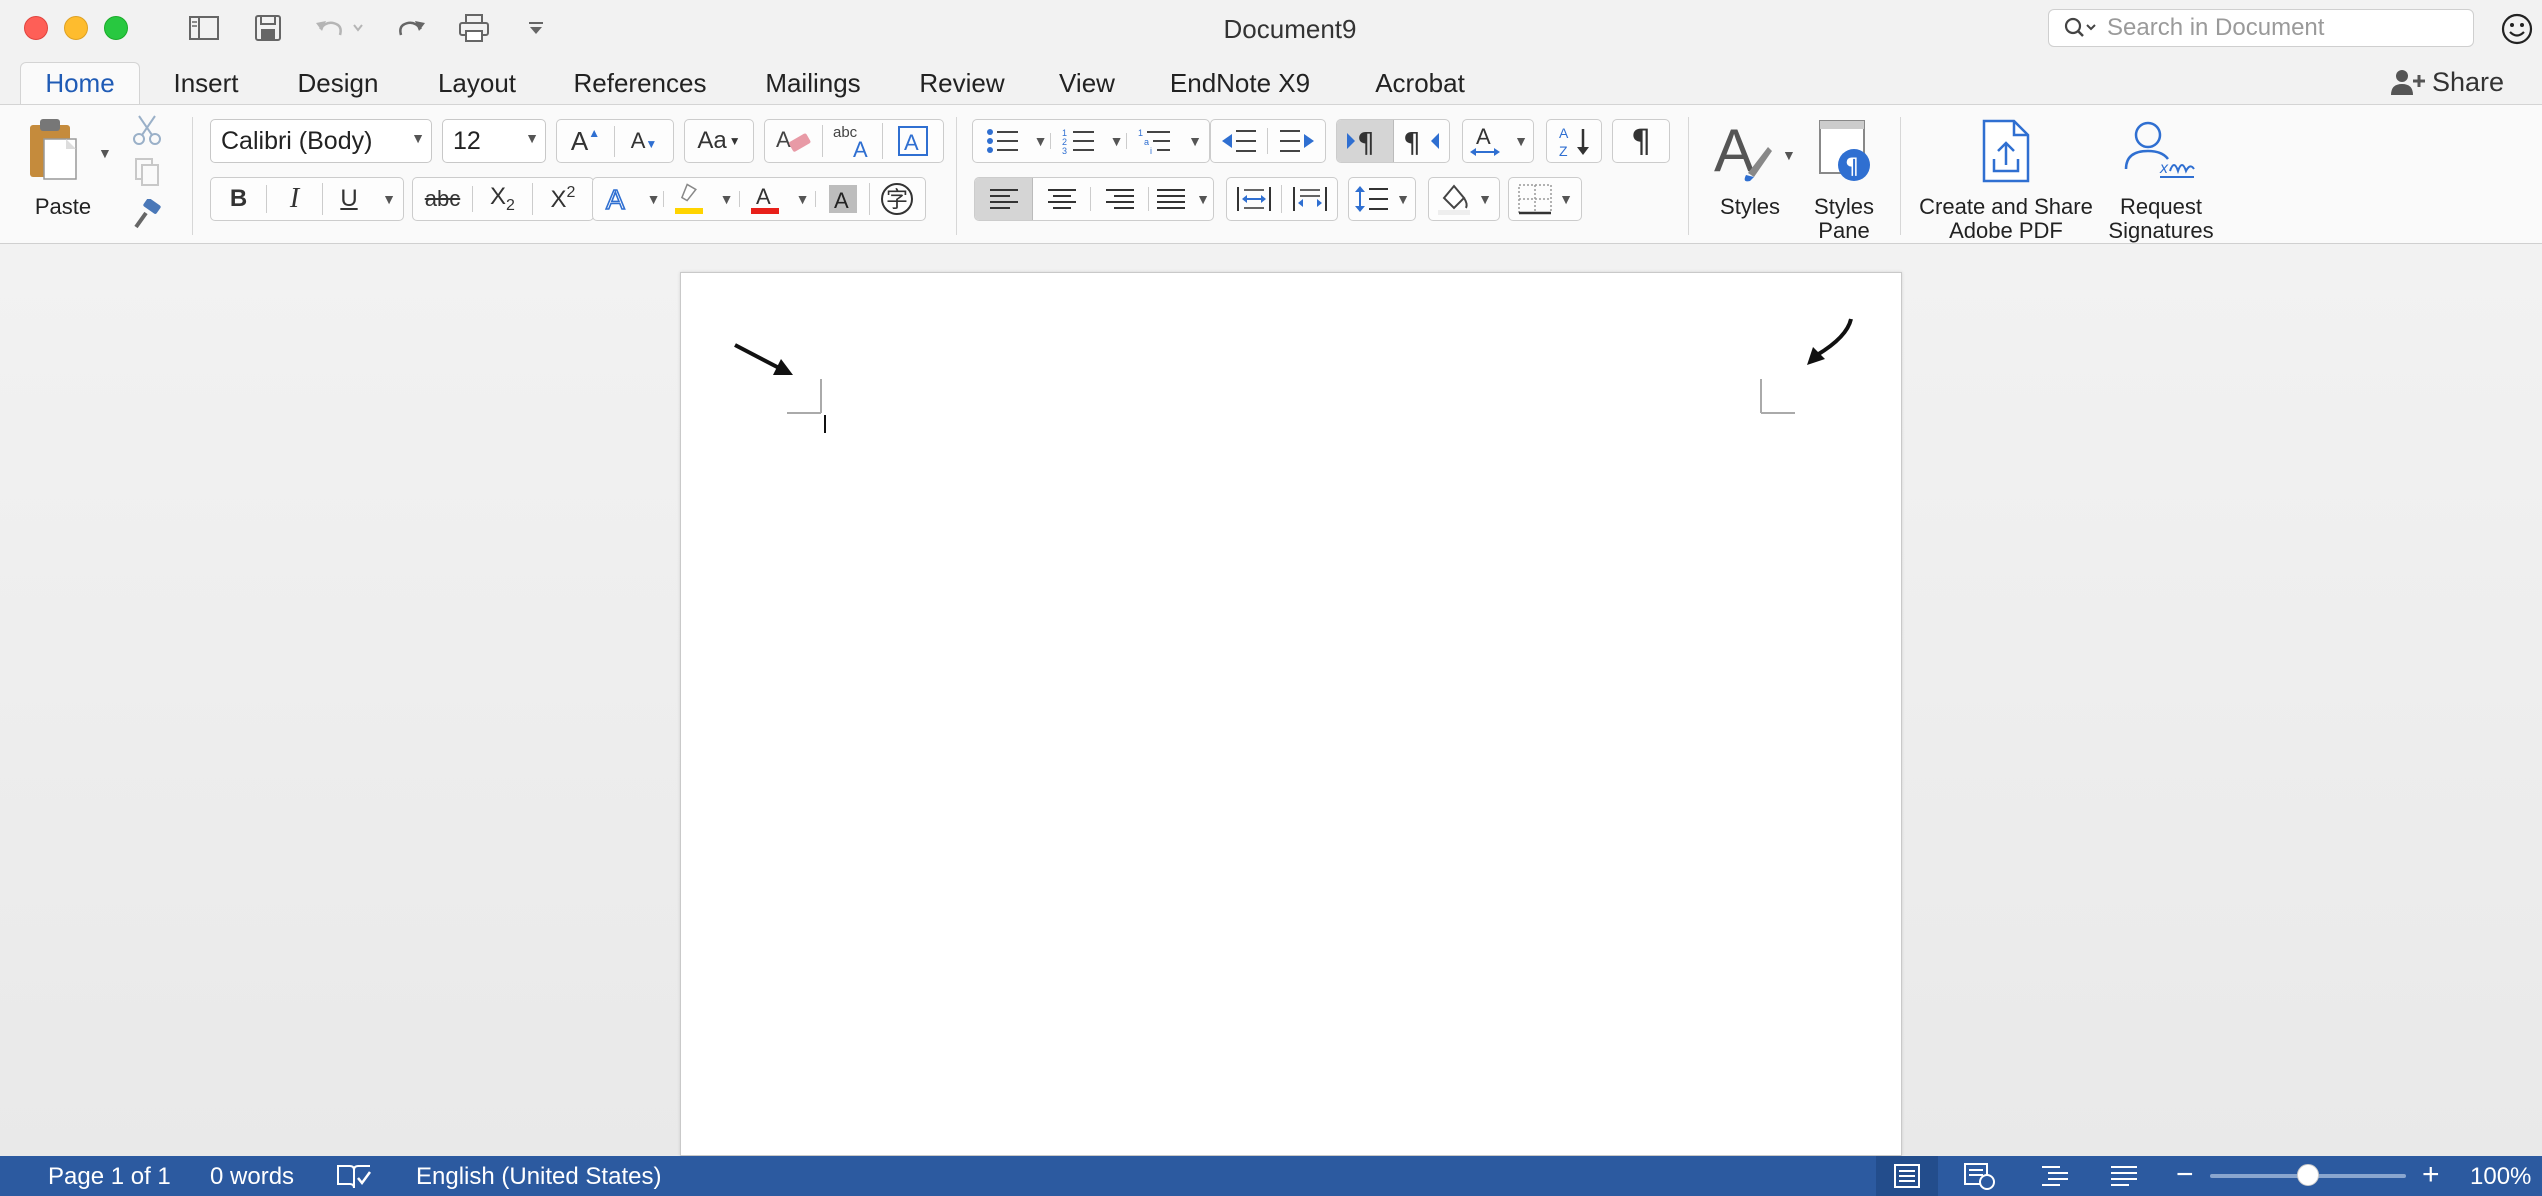 This screenshot has height=1196, width=2542. I want to click on sidebar-toggle-icon, so click(204, 28).